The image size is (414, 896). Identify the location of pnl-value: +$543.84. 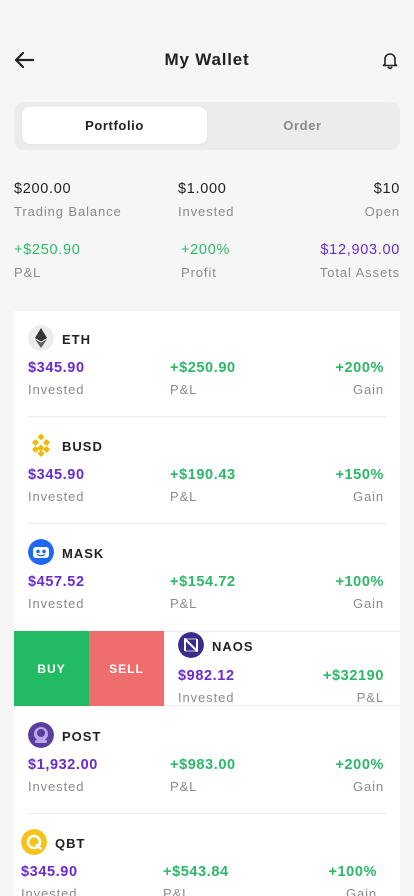
(196, 872).